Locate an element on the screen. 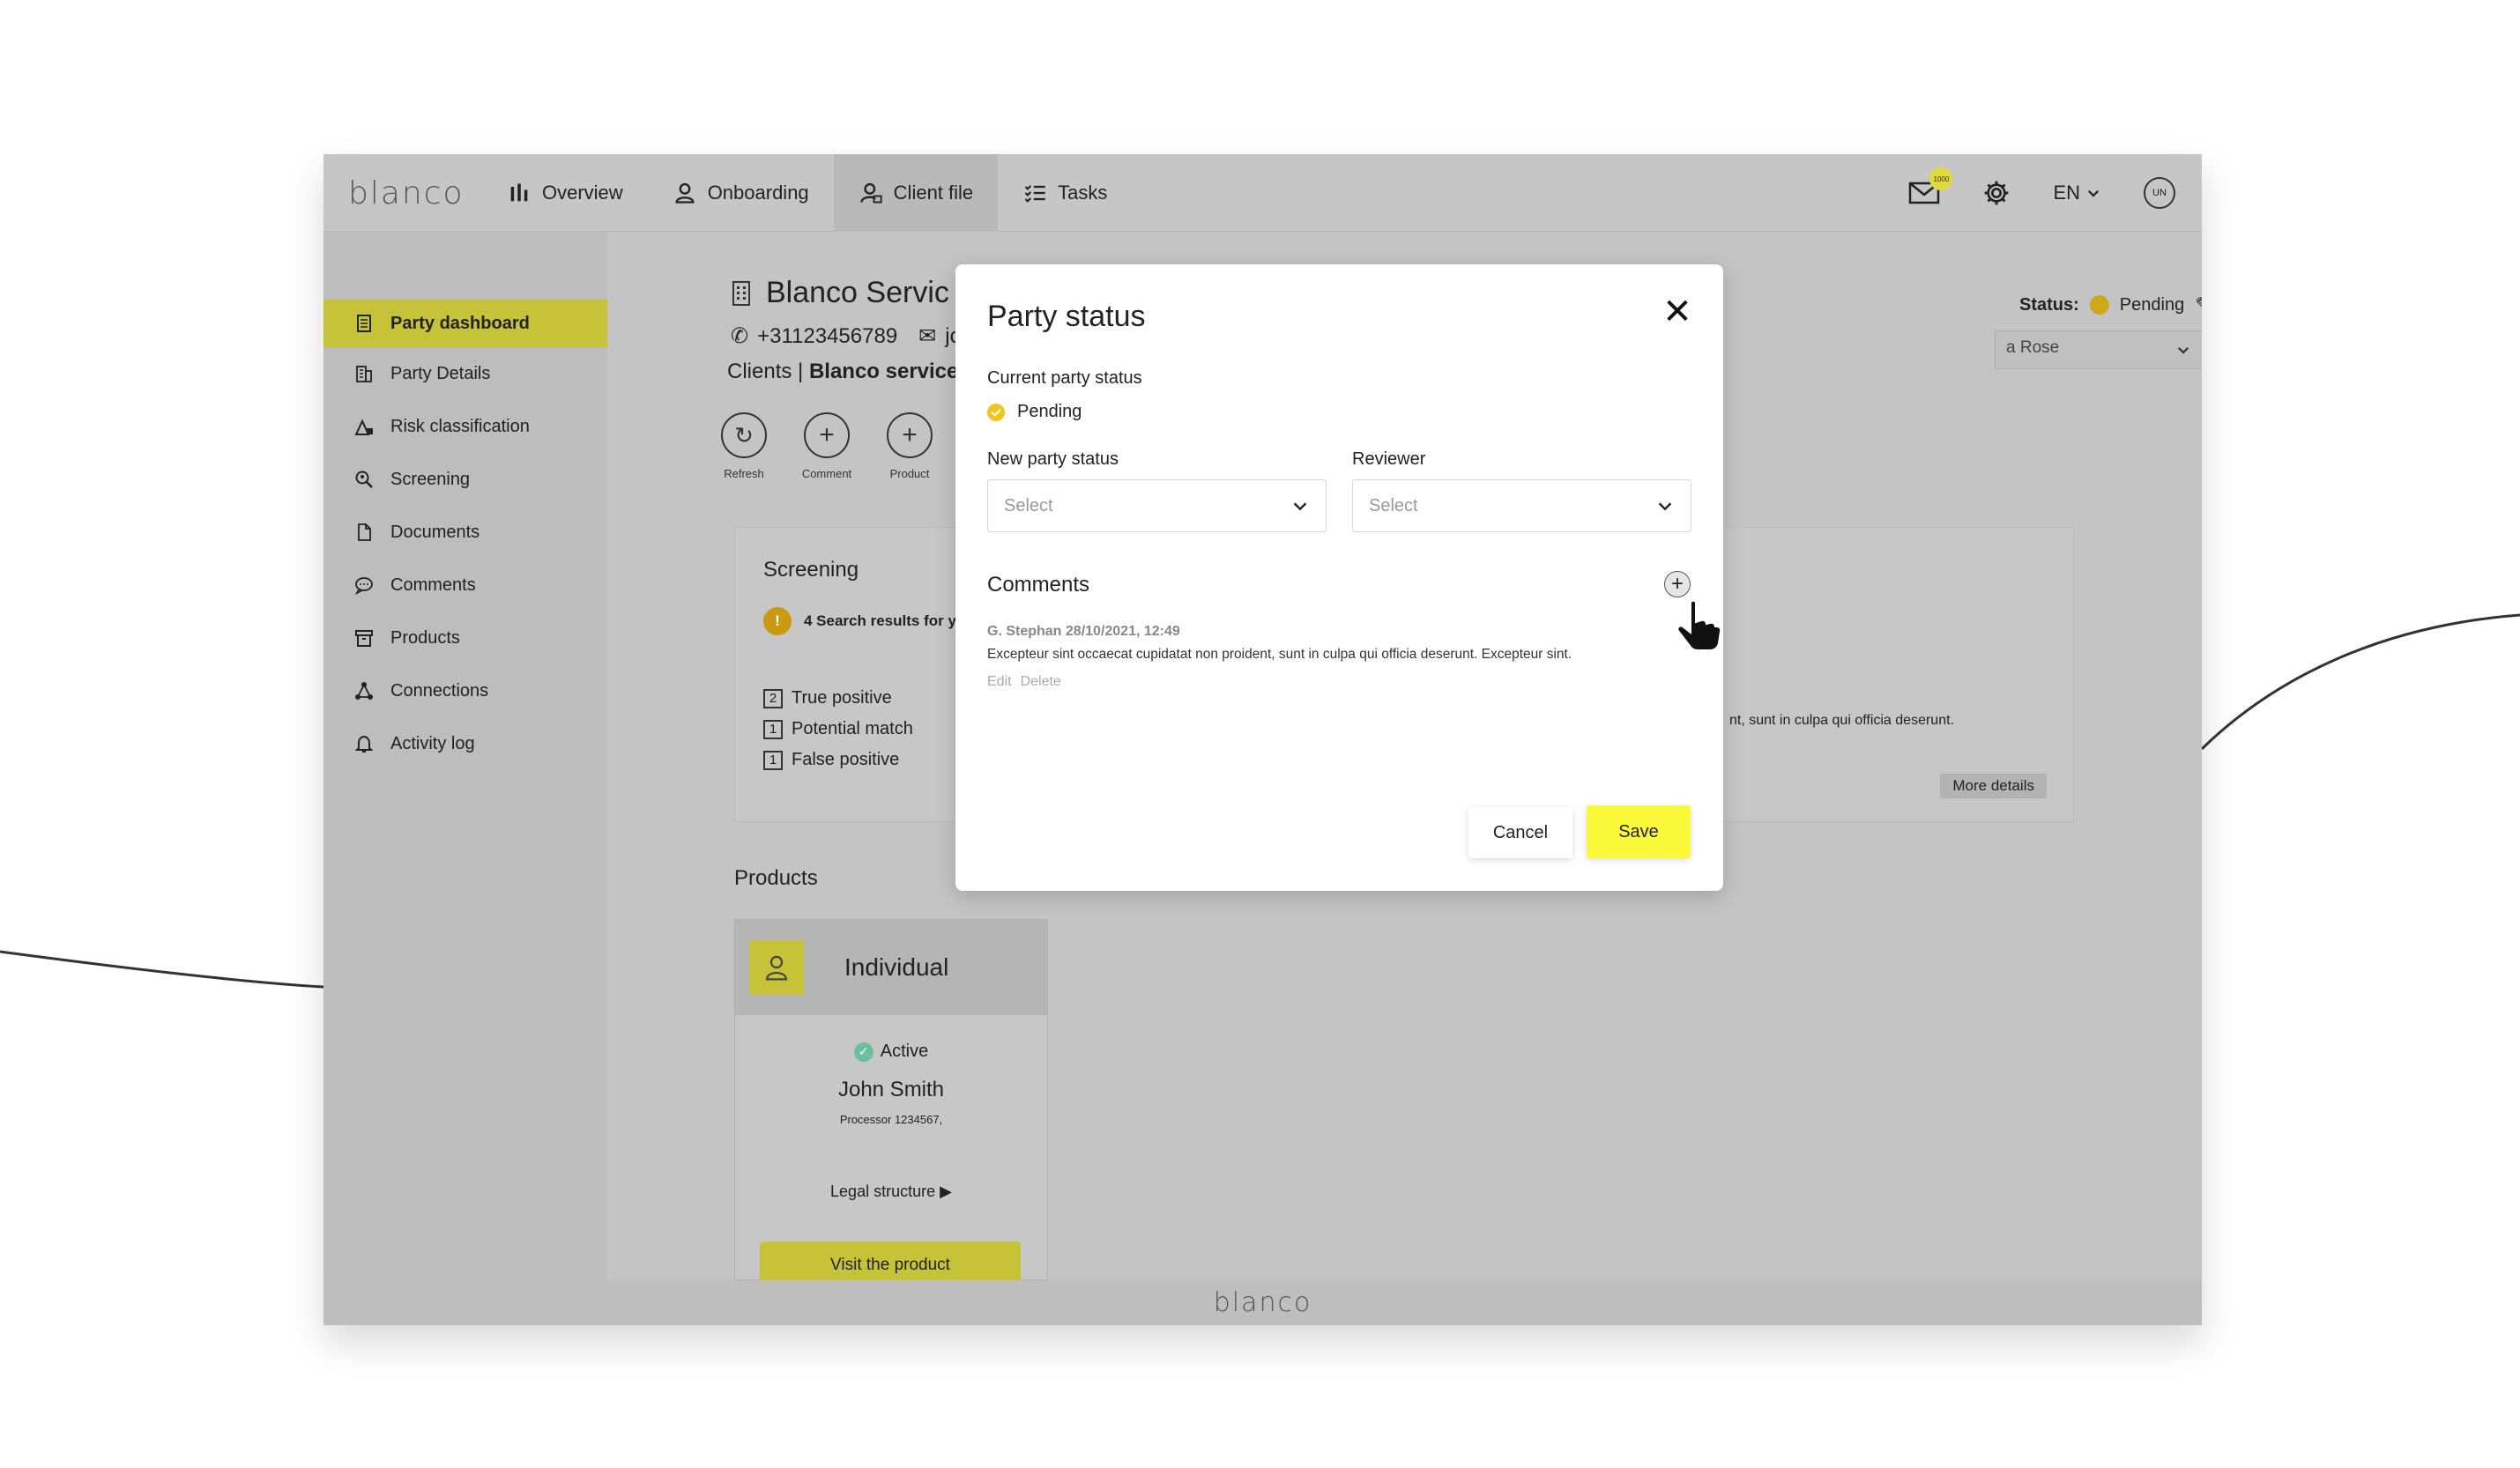  language-label: EN is located at coordinates (2066, 193).